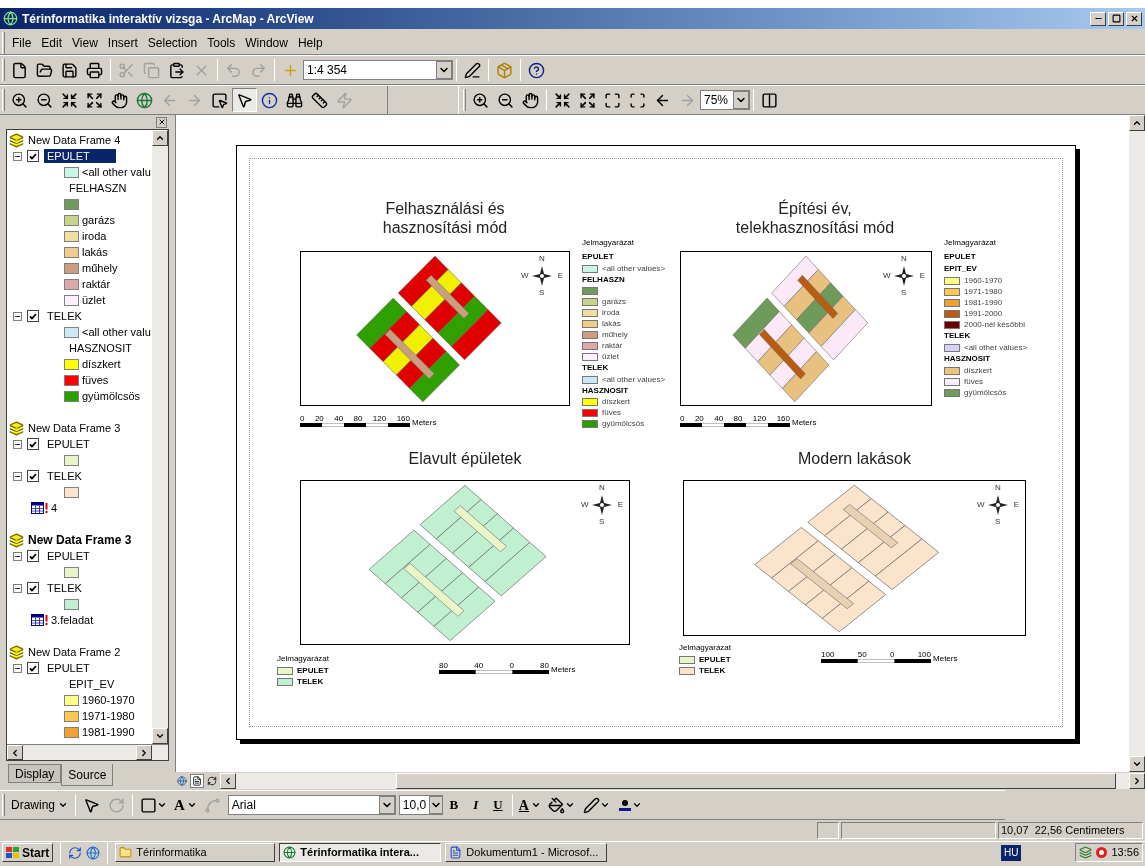 Image resolution: width=1145 pixels, height=866 pixels. Describe the element at coordinates (28, 852) in the screenshot. I see `start-button: Start` at that location.